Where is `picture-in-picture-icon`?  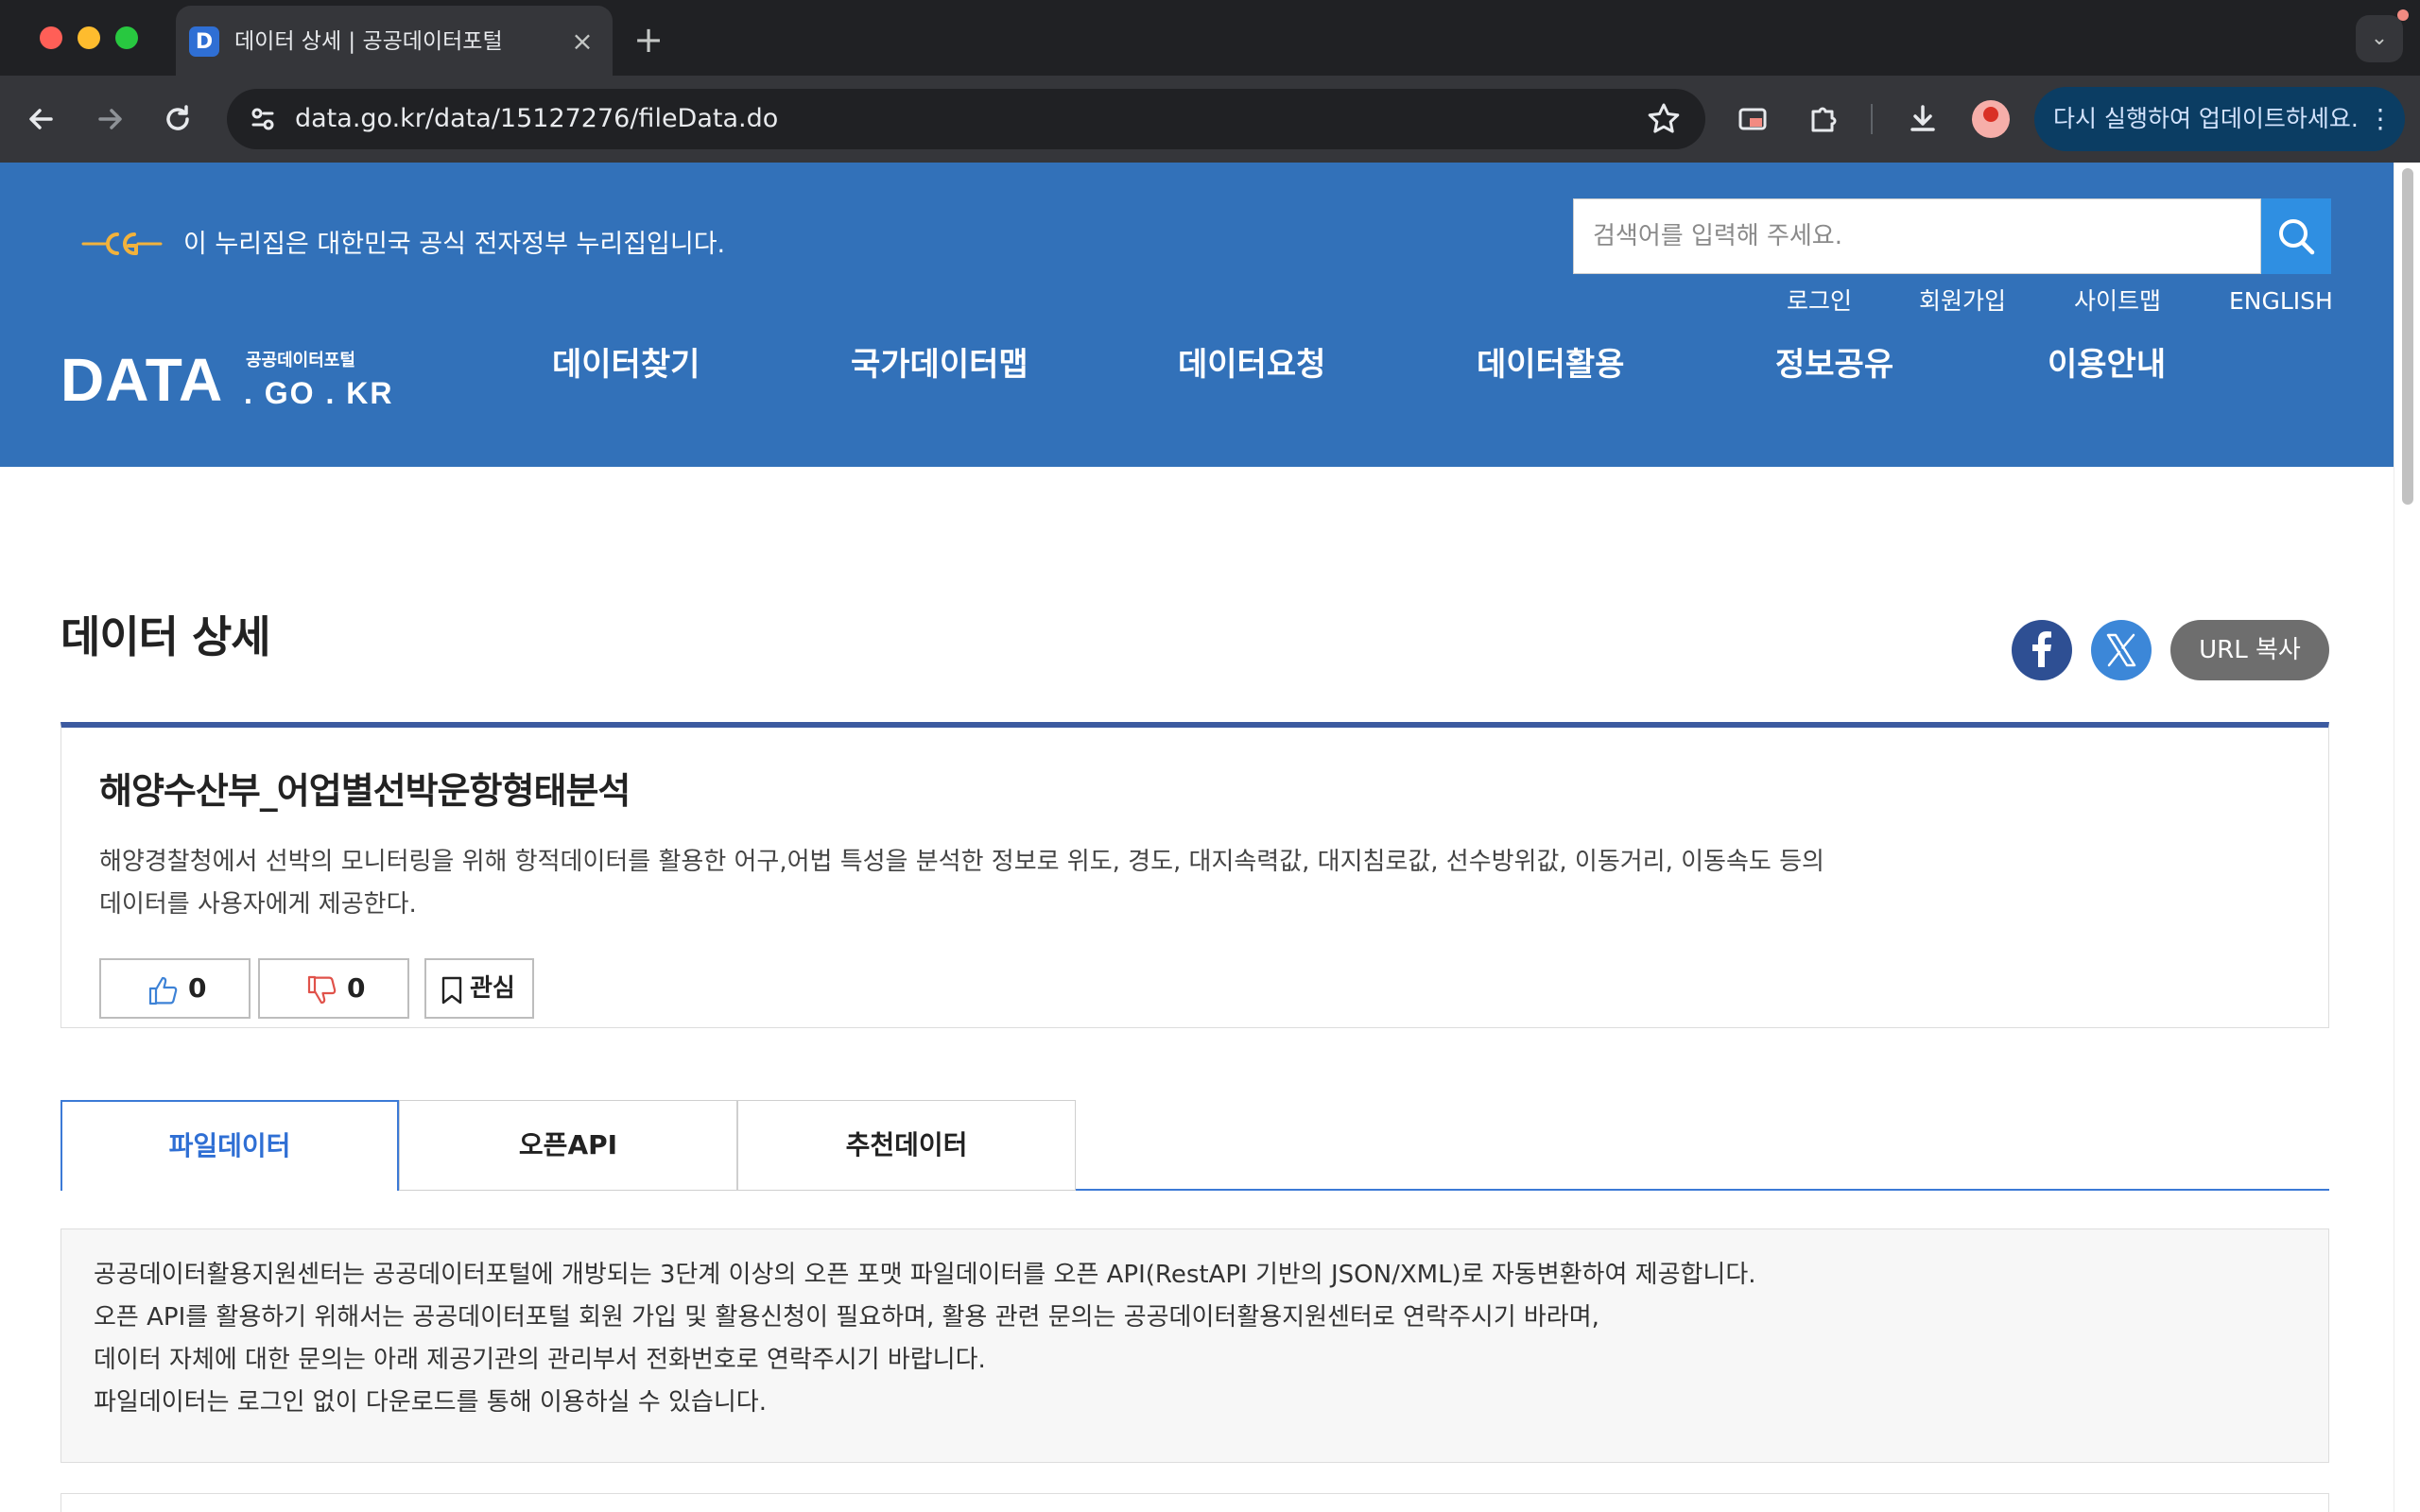
picture-in-picture-icon is located at coordinates (1752, 119).